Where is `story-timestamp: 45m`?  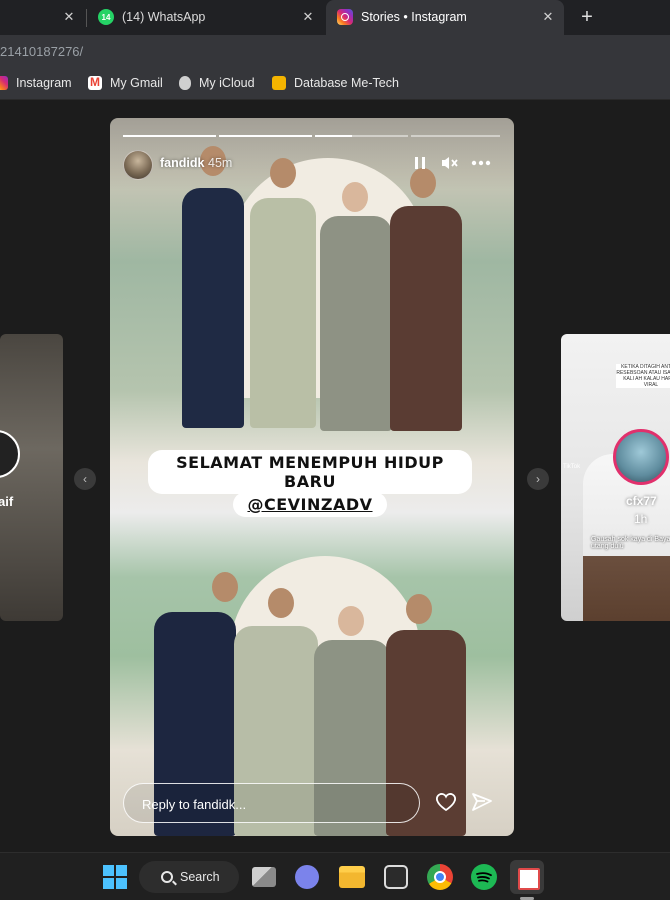 story-timestamp: 45m is located at coordinates (220, 163).